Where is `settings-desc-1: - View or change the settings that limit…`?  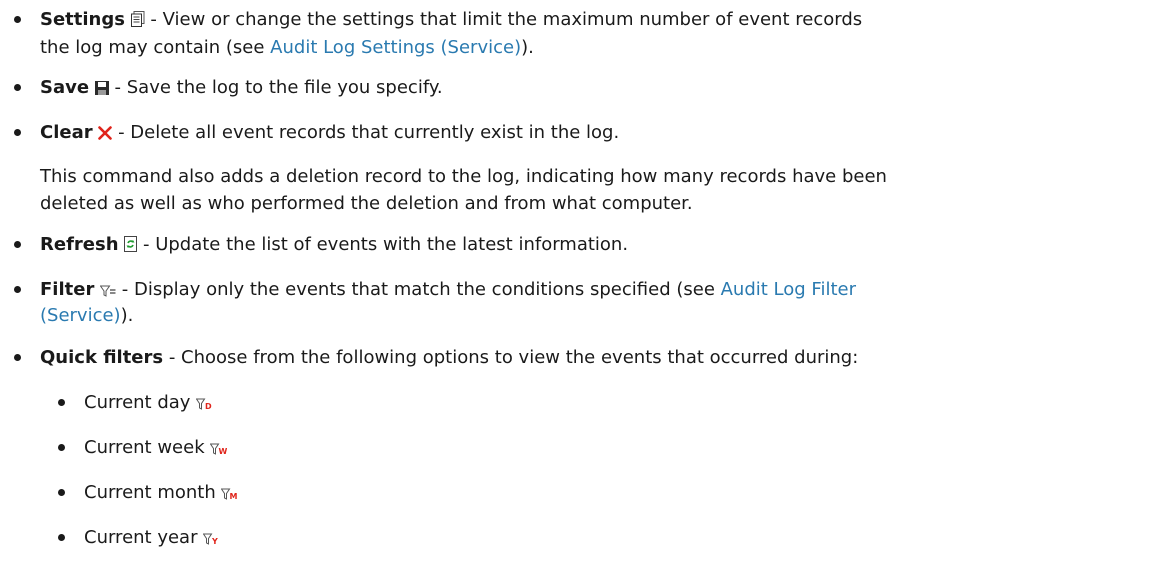 settings-desc-1: - View or change the settings that limit… is located at coordinates (503, 19).